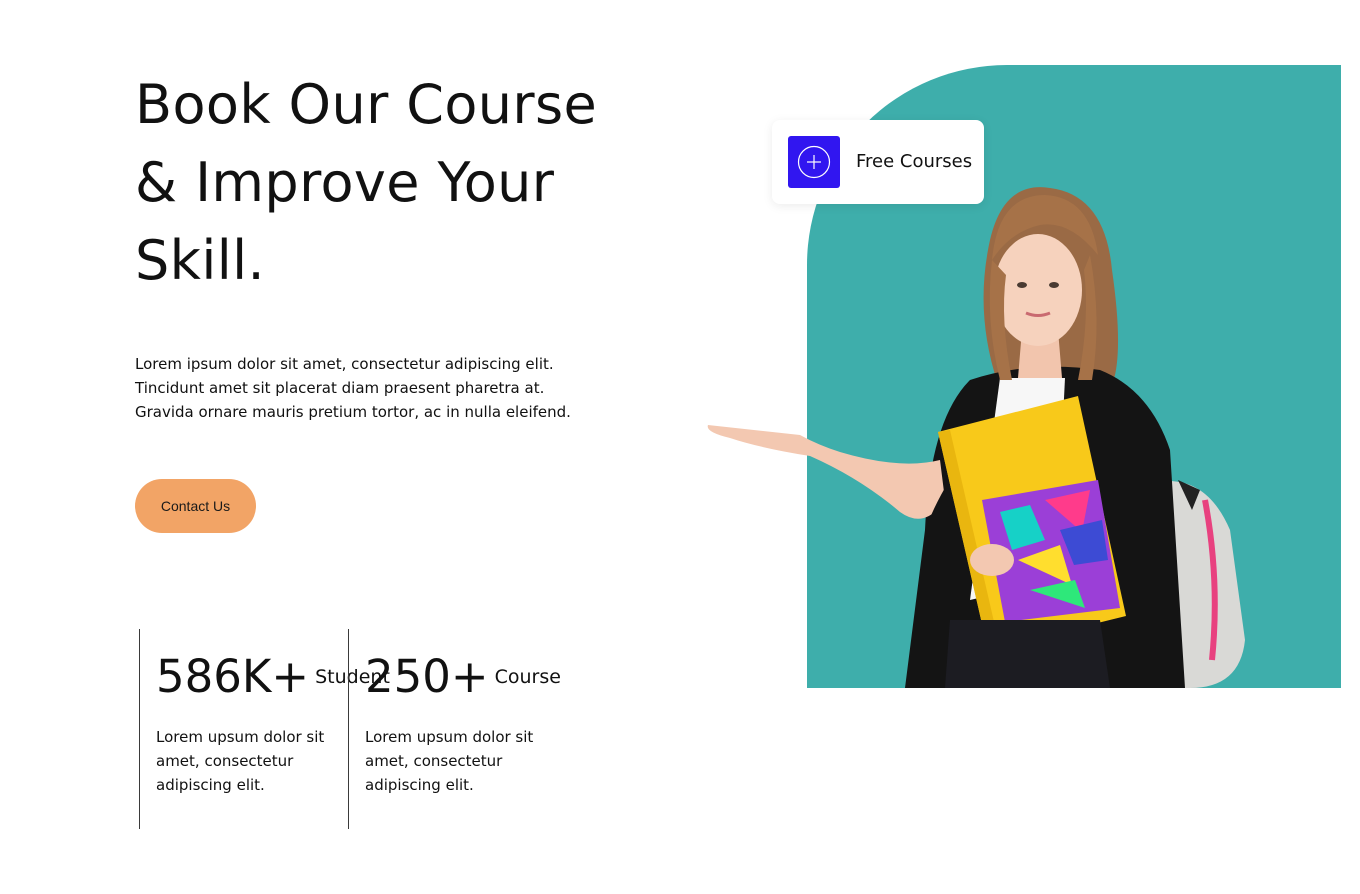 Image resolution: width=1360 pixels, height=894 pixels. Describe the element at coordinates (195, 506) in the screenshot. I see `contact-us-button: Contact Us` at that location.